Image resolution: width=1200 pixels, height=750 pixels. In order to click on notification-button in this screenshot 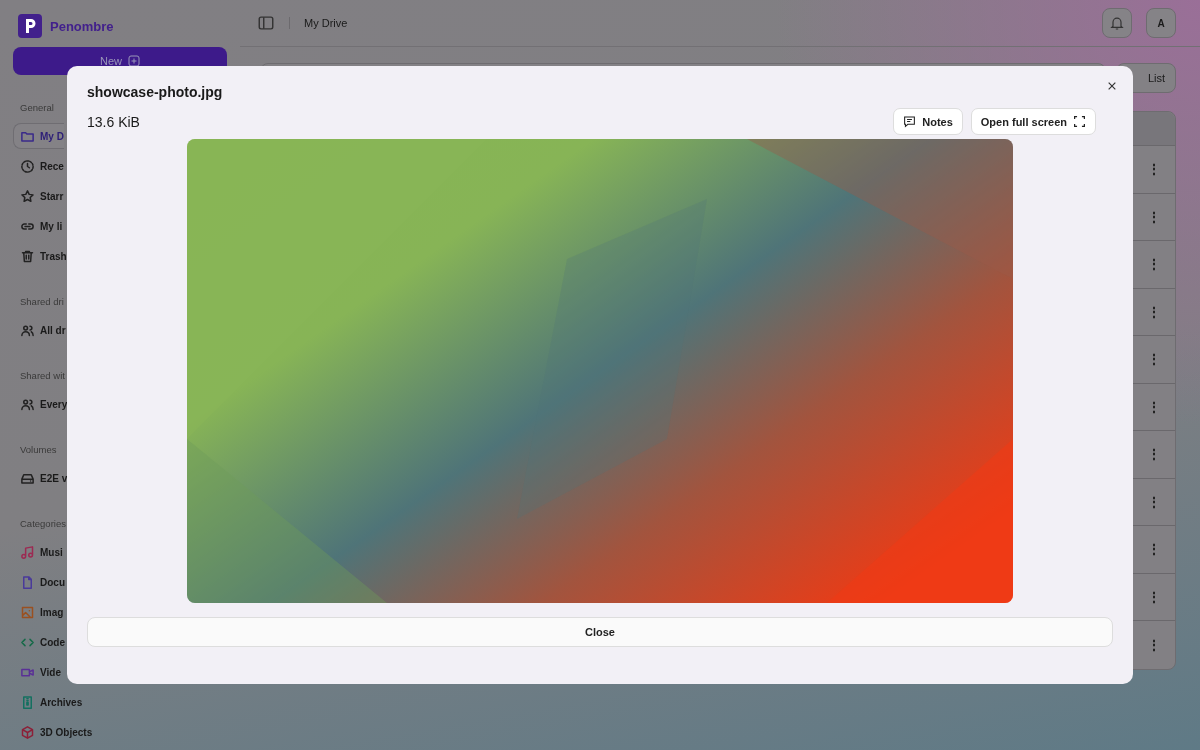, I will do `click(1117, 23)`.